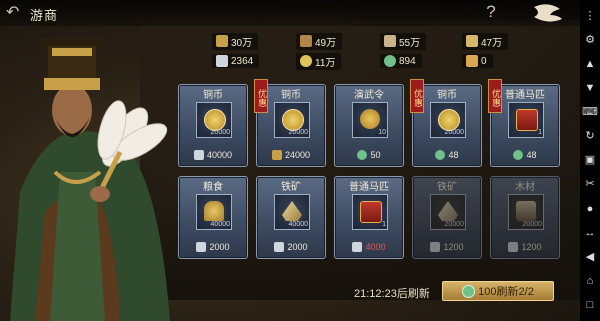 The width and height of the screenshot is (600, 321). I want to click on shop-item-price: 24000, so click(291, 155).